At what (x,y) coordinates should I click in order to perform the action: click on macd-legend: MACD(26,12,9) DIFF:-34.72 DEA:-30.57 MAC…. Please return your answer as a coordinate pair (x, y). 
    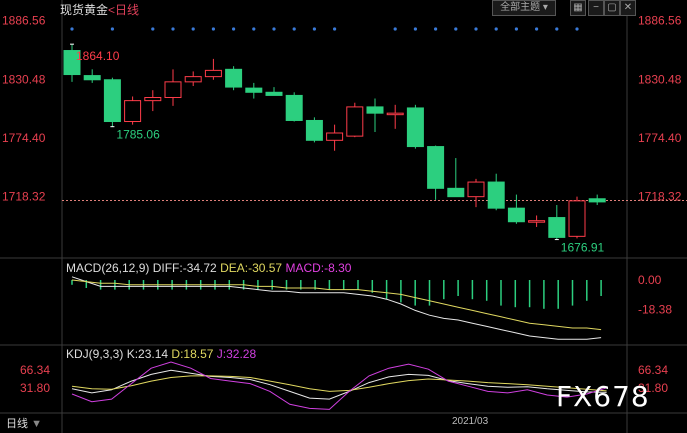
    Looking at the image, I should click on (209, 268).